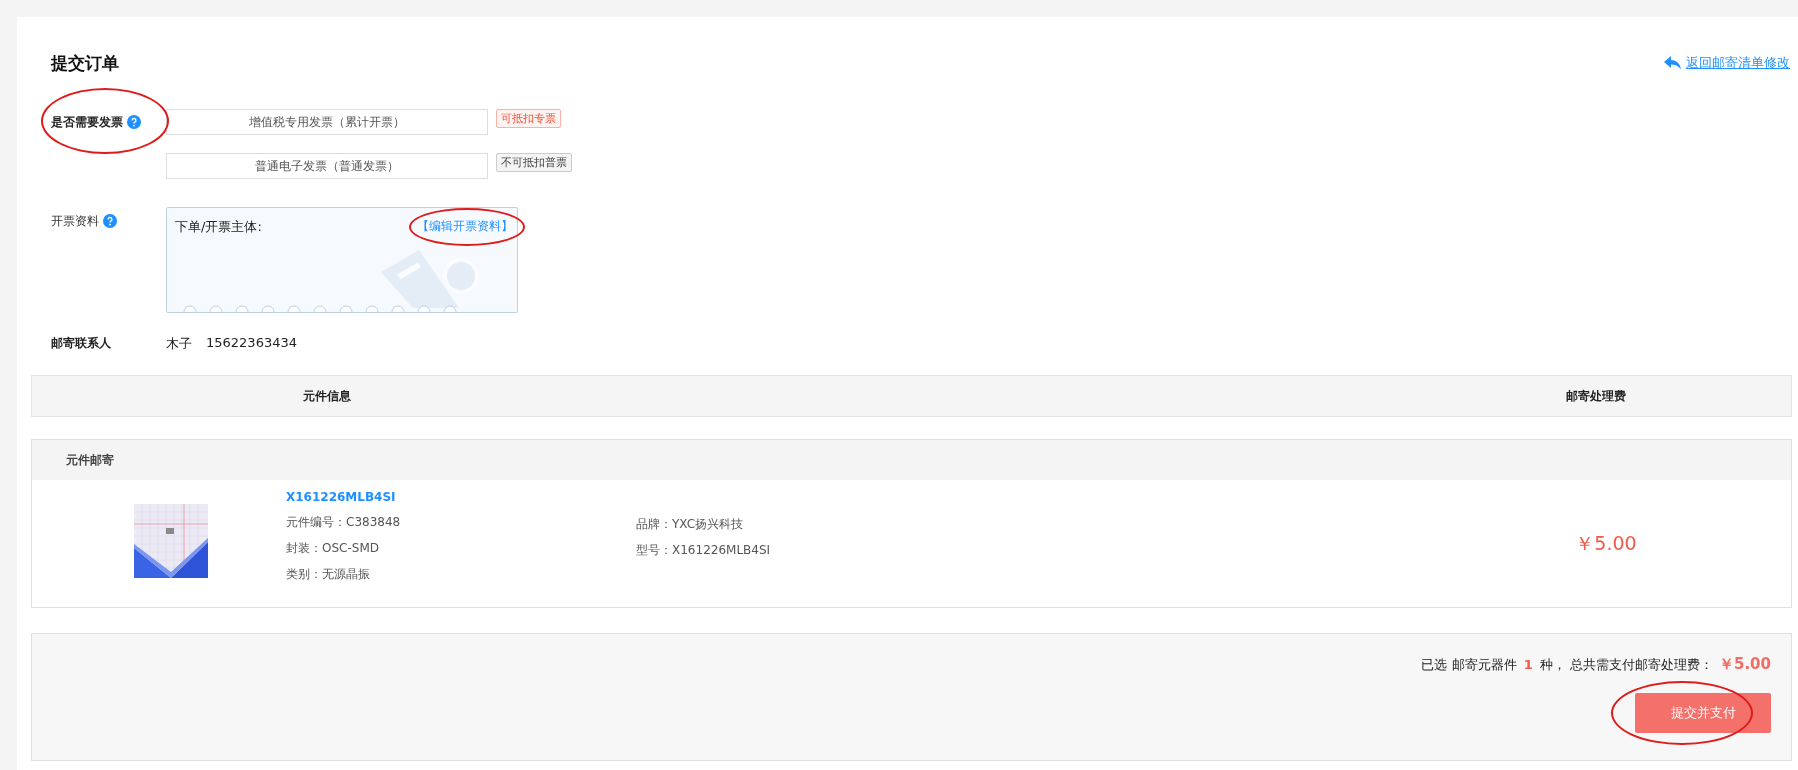  Describe the element at coordinates (85, 63) in the screenshot. I see `page-title: 提交订单` at that location.